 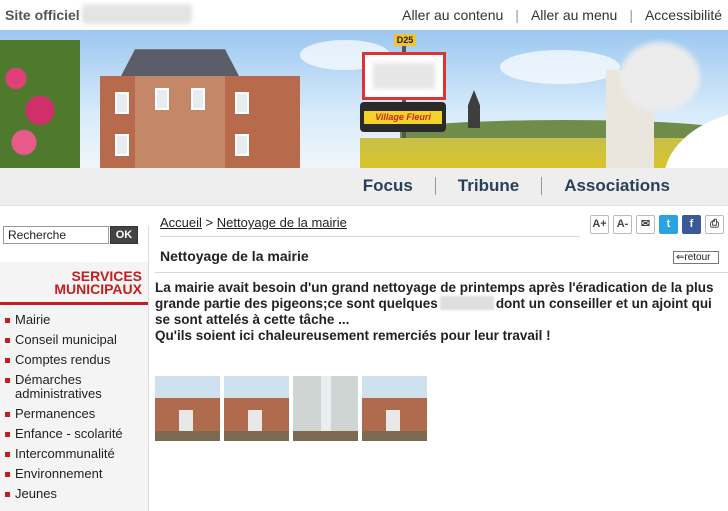 I want to click on town-hall-building, so click(x=195, y=105).